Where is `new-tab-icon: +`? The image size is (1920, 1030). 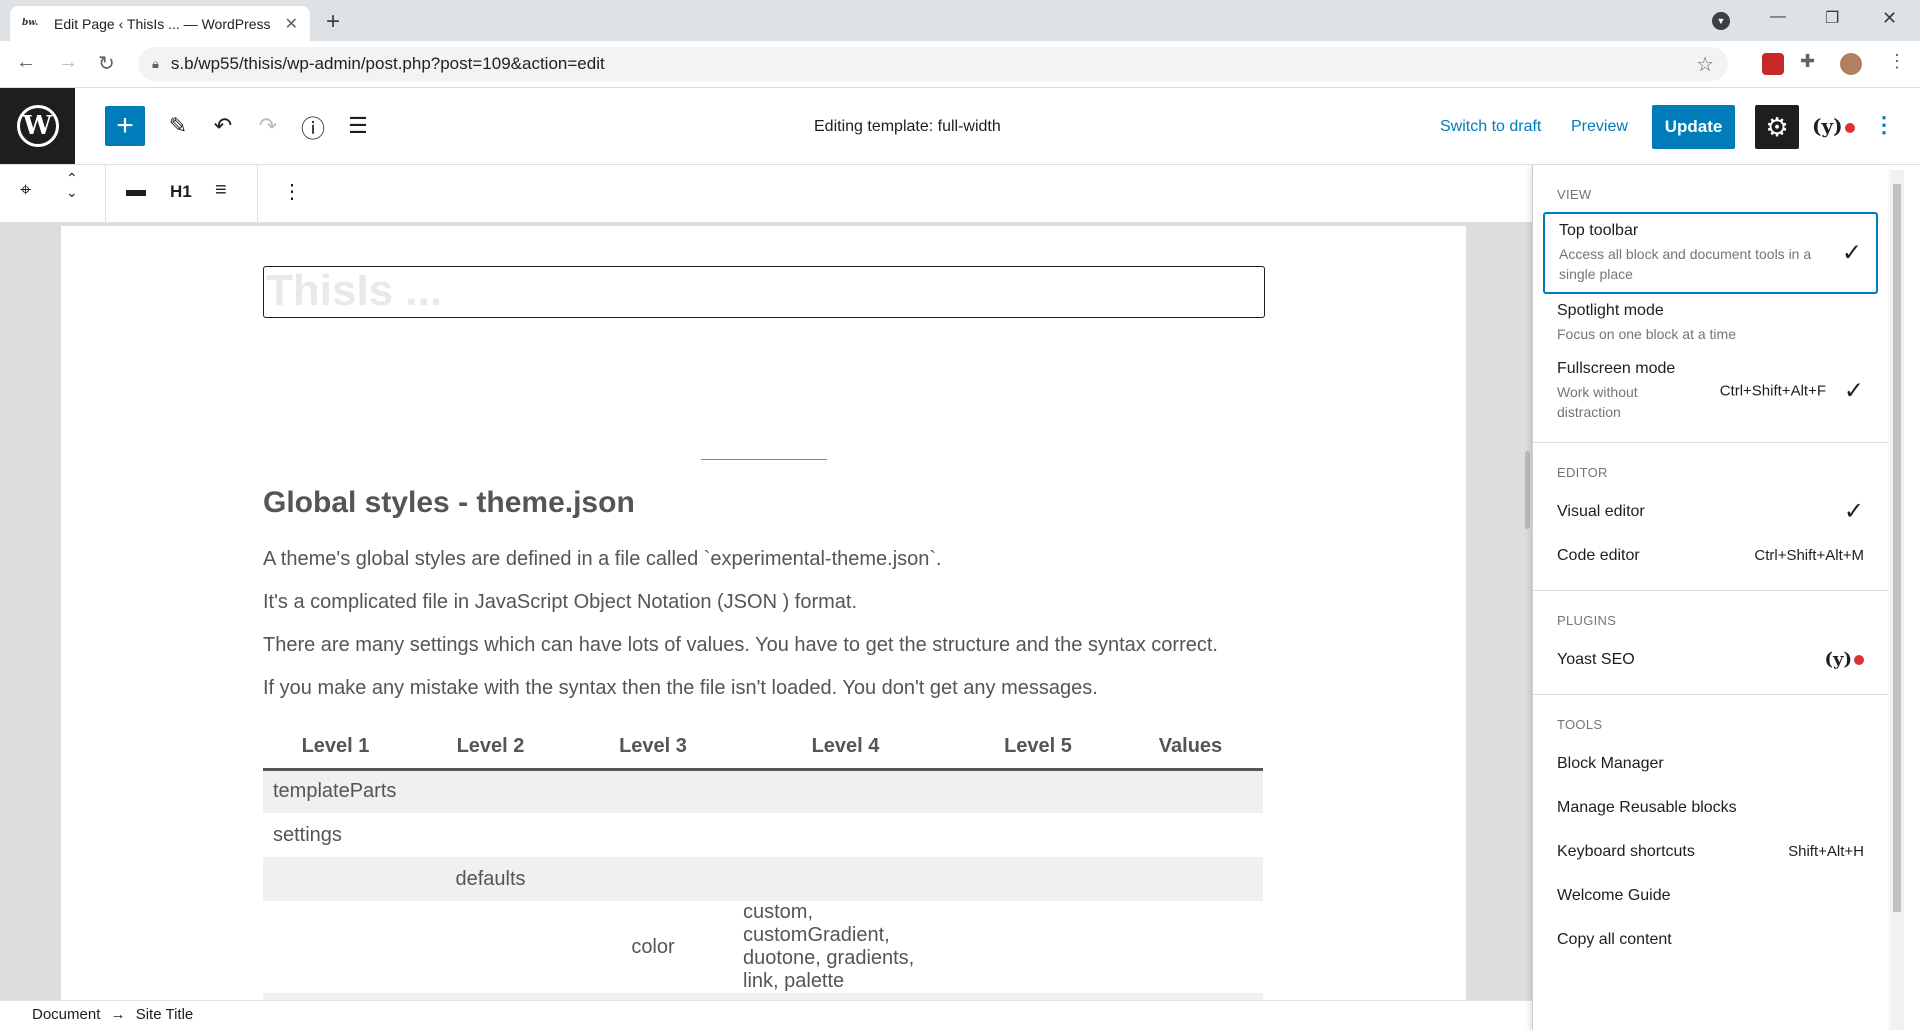
new-tab-icon: + is located at coordinates (333, 22).